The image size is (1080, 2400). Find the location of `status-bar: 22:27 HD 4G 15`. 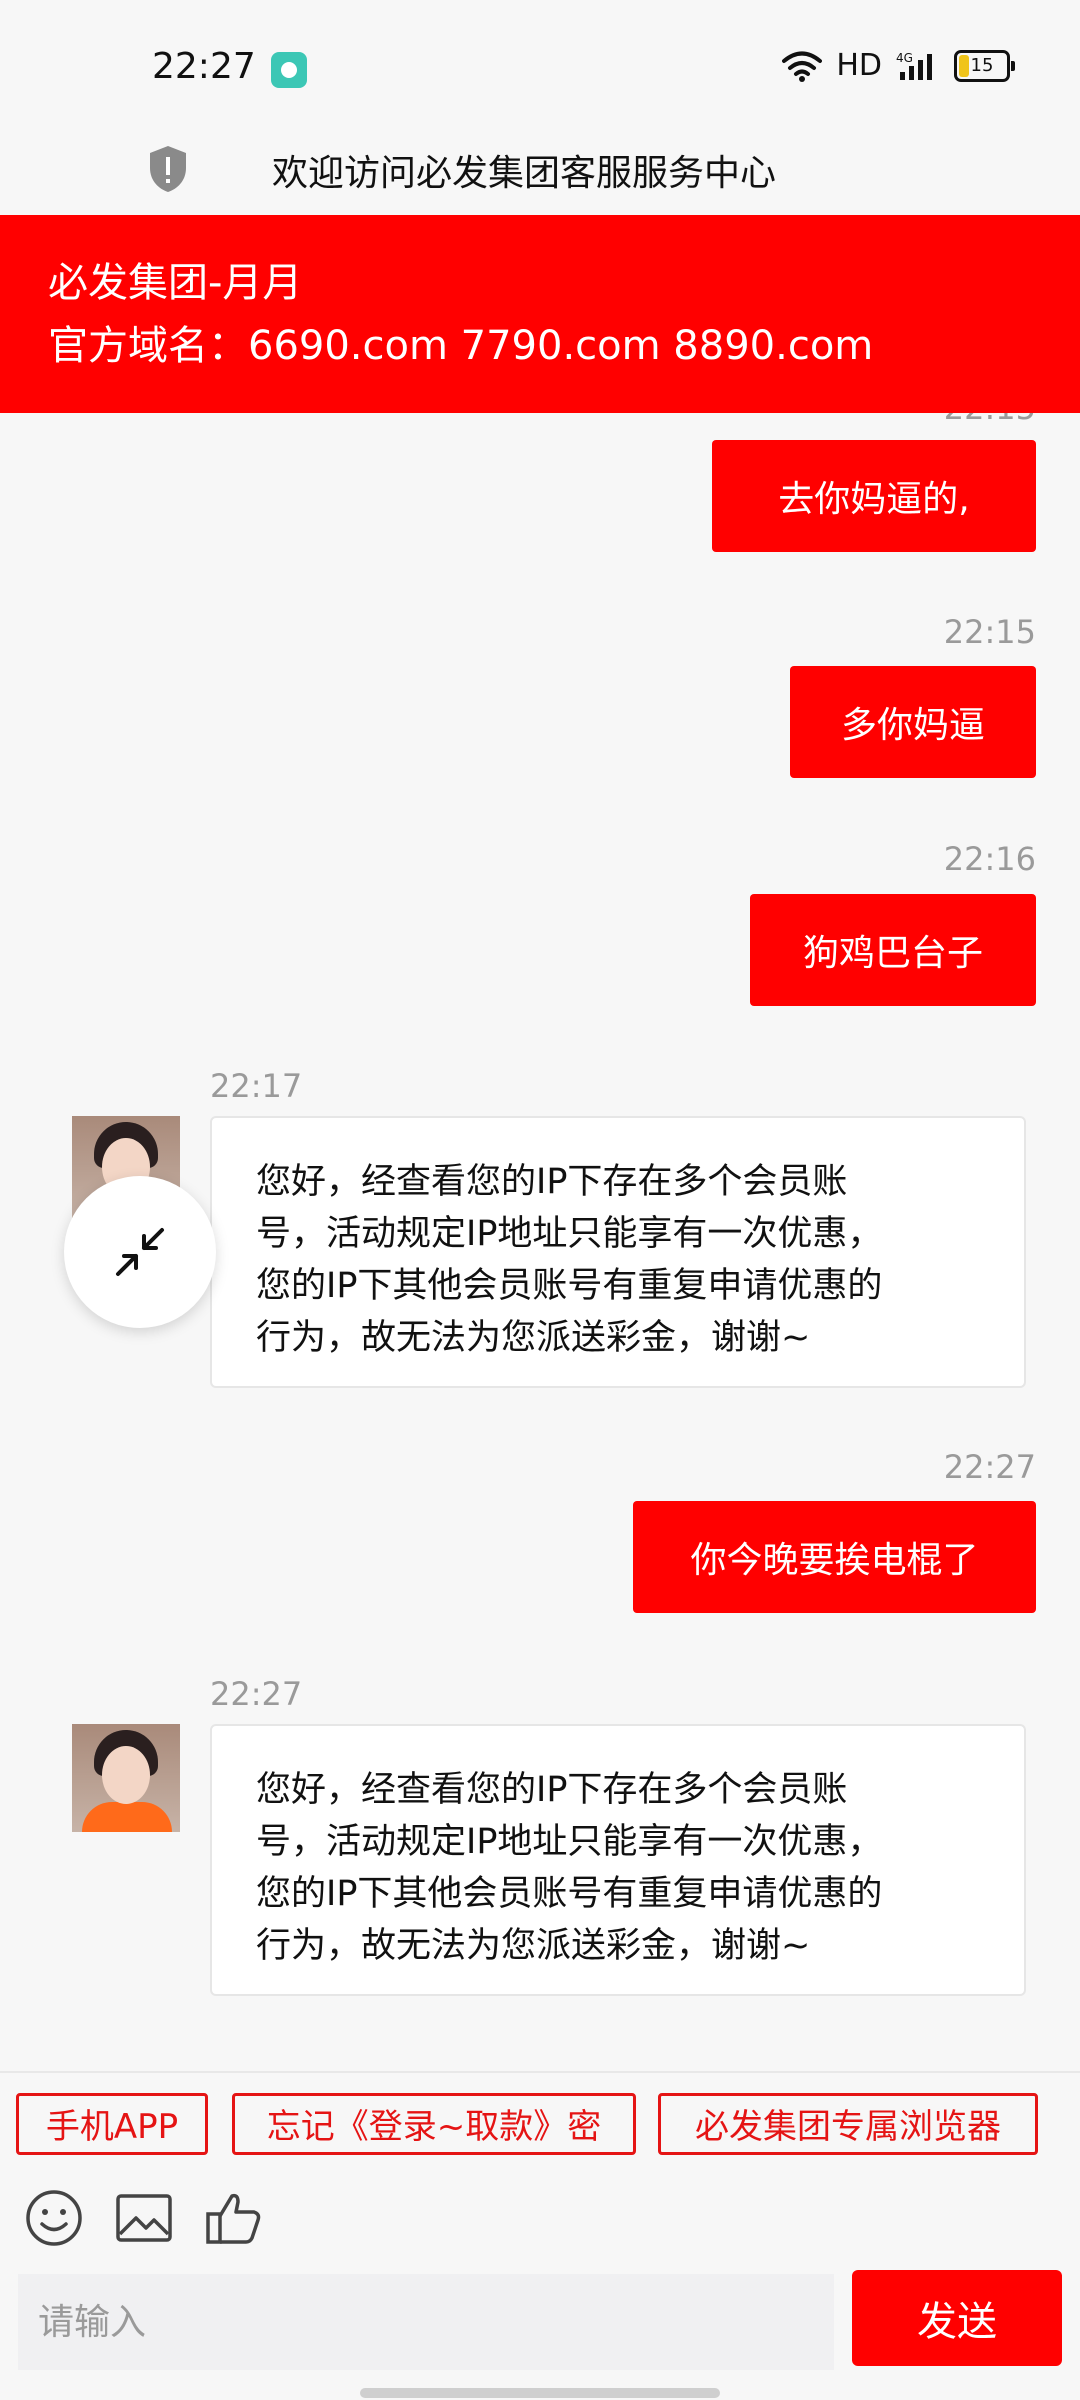

status-bar: 22:27 HD 4G 15 is located at coordinates (540, 65).